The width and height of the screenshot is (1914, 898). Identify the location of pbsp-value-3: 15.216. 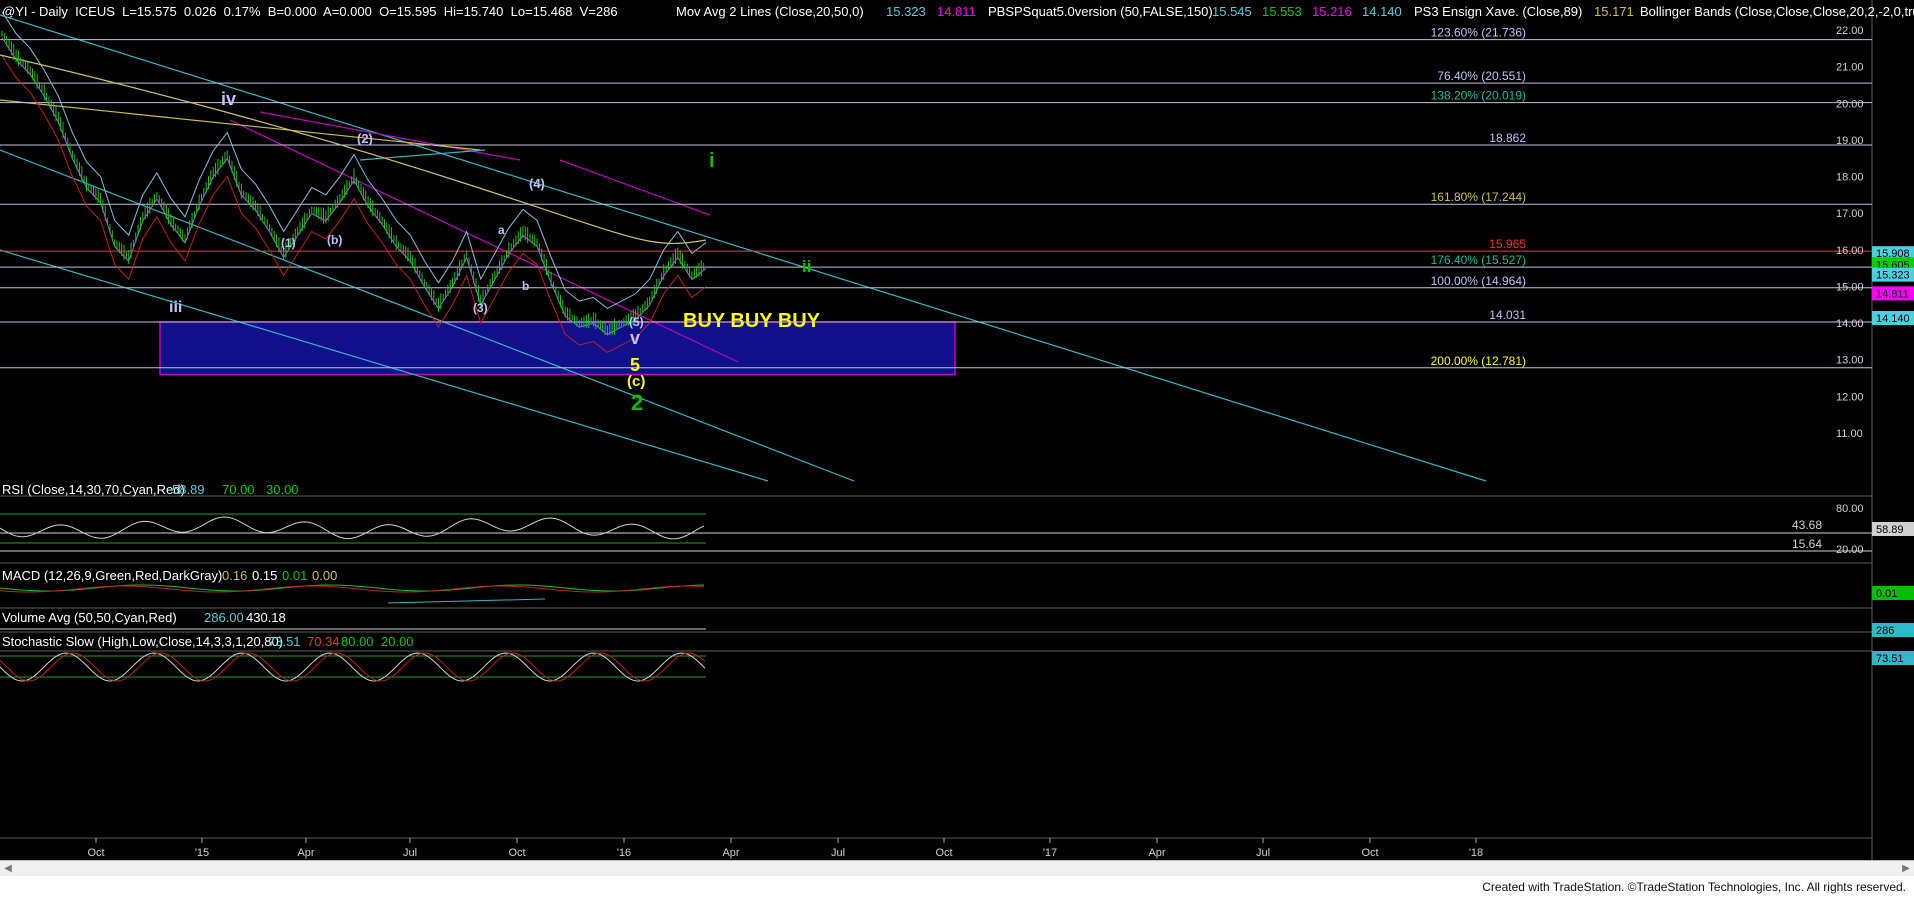
(1332, 11).